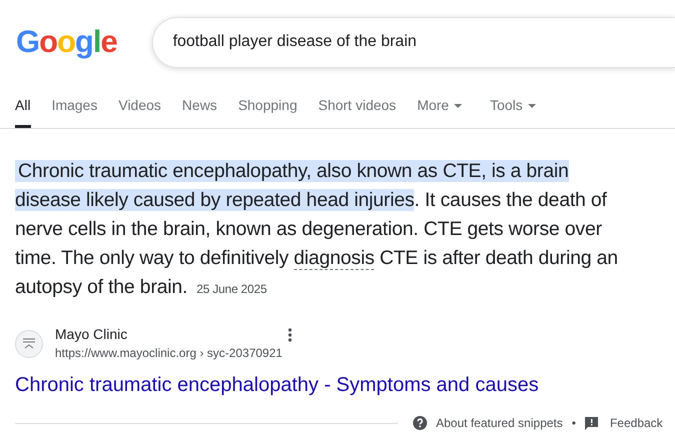  Describe the element at coordinates (420, 423) in the screenshot. I see `help-icon` at that location.